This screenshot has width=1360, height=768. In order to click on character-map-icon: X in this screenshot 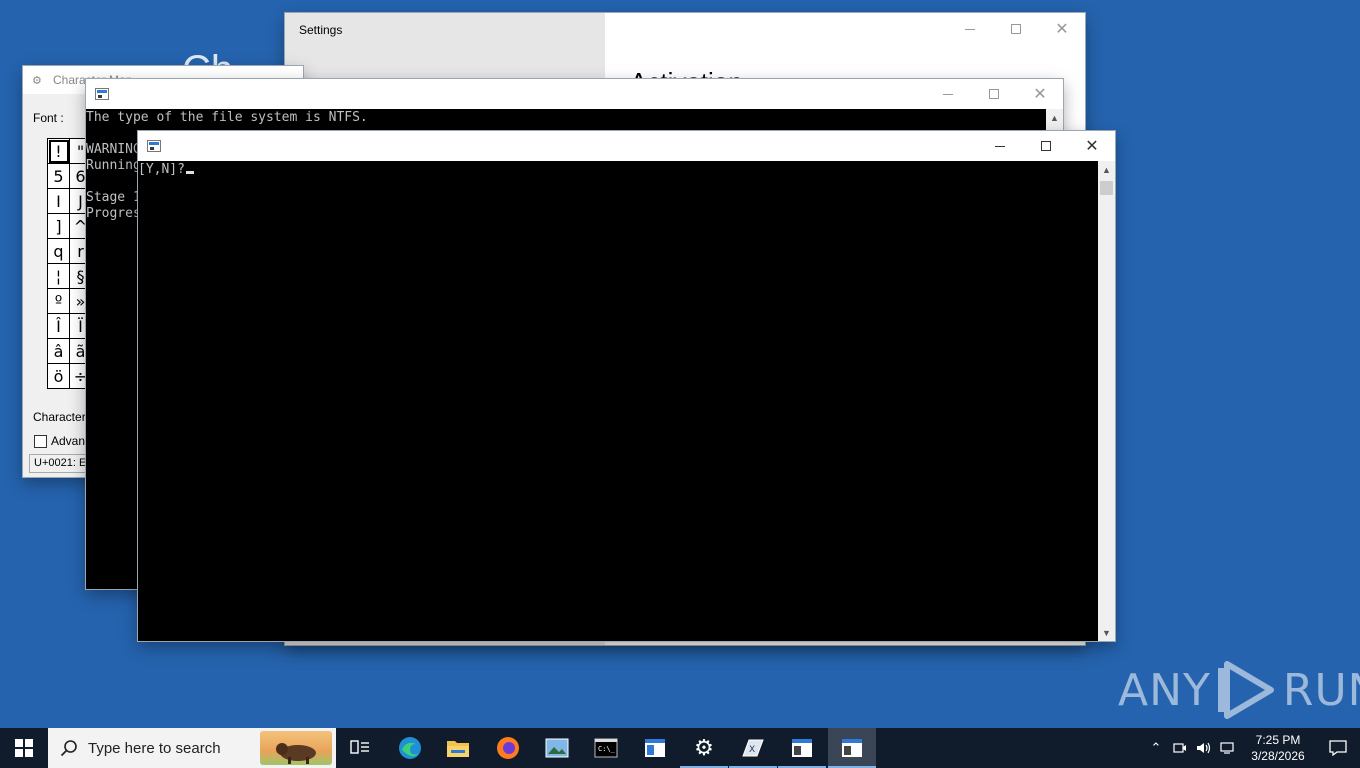, I will do `click(753, 748)`.